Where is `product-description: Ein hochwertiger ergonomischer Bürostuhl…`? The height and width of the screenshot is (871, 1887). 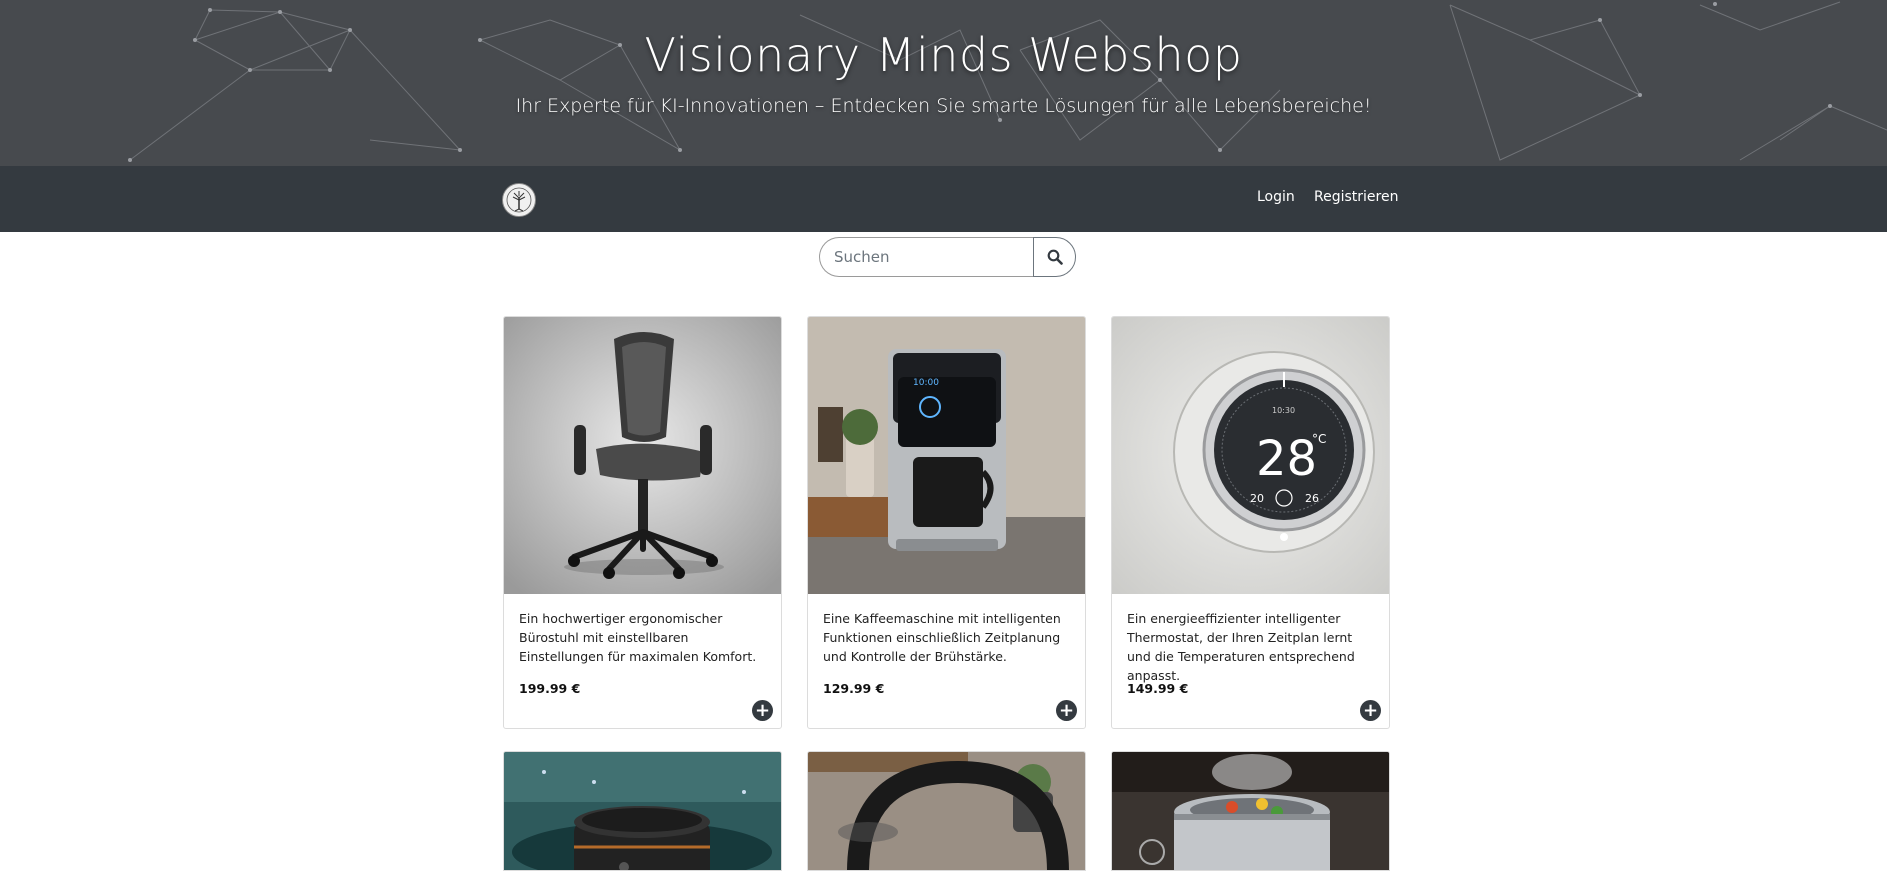 product-description: Ein hochwertiger ergonomischer Bürostuhl… is located at coordinates (638, 637).